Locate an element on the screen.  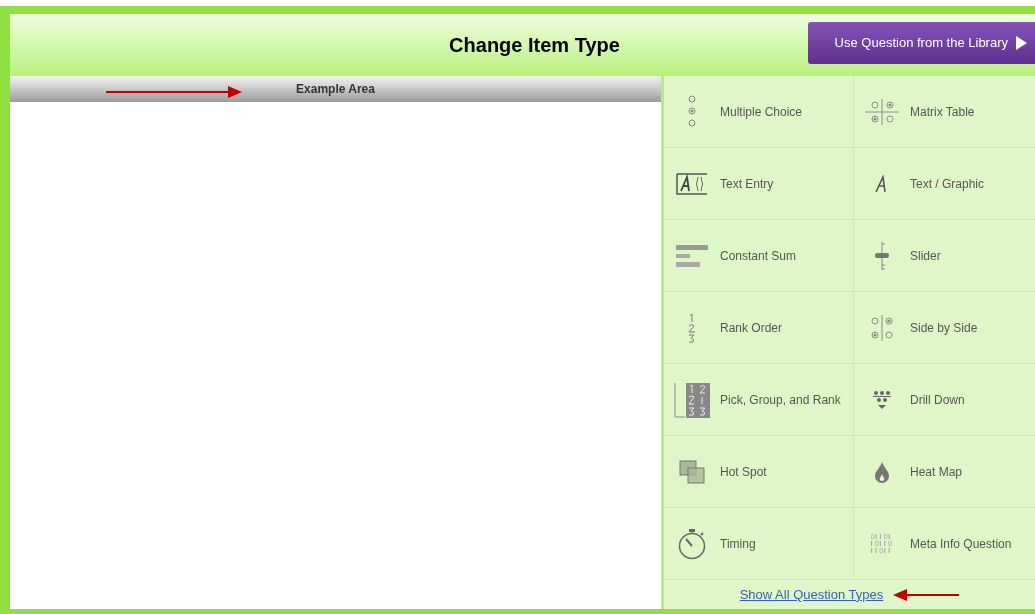
example-title: Example Area is located at coordinates (335, 89).